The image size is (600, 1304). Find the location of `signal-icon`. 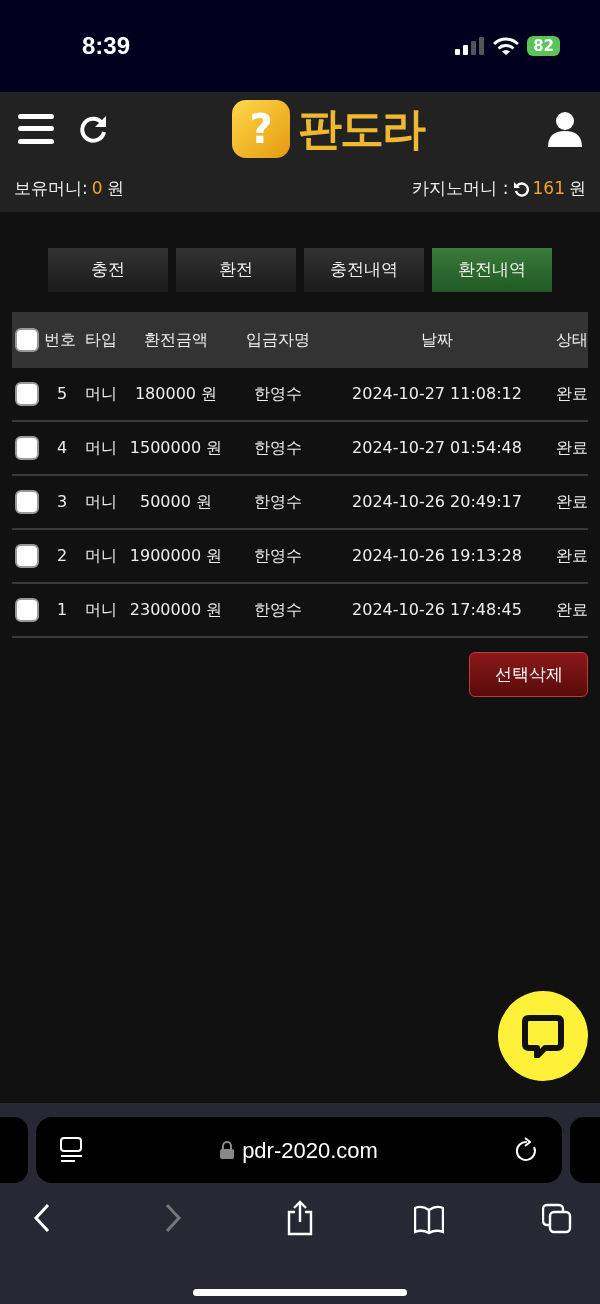

signal-icon is located at coordinates (470, 46).